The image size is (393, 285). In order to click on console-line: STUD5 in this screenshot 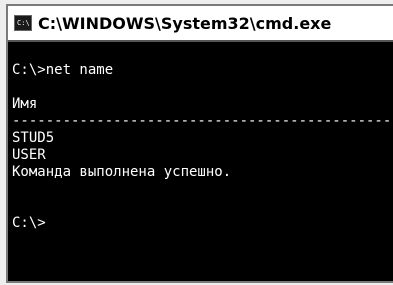, I will do `click(33, 138)`.